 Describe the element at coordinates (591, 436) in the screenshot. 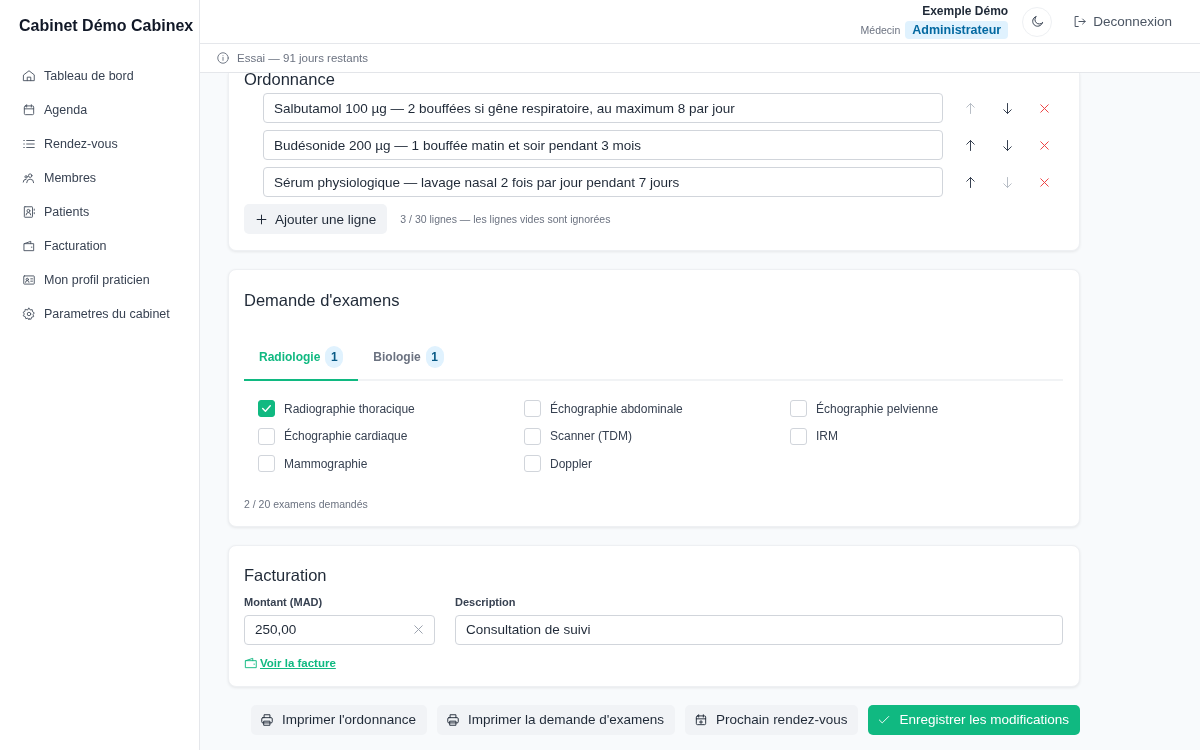

I see `checkbox-label: Scanner (TDM)` at that location.